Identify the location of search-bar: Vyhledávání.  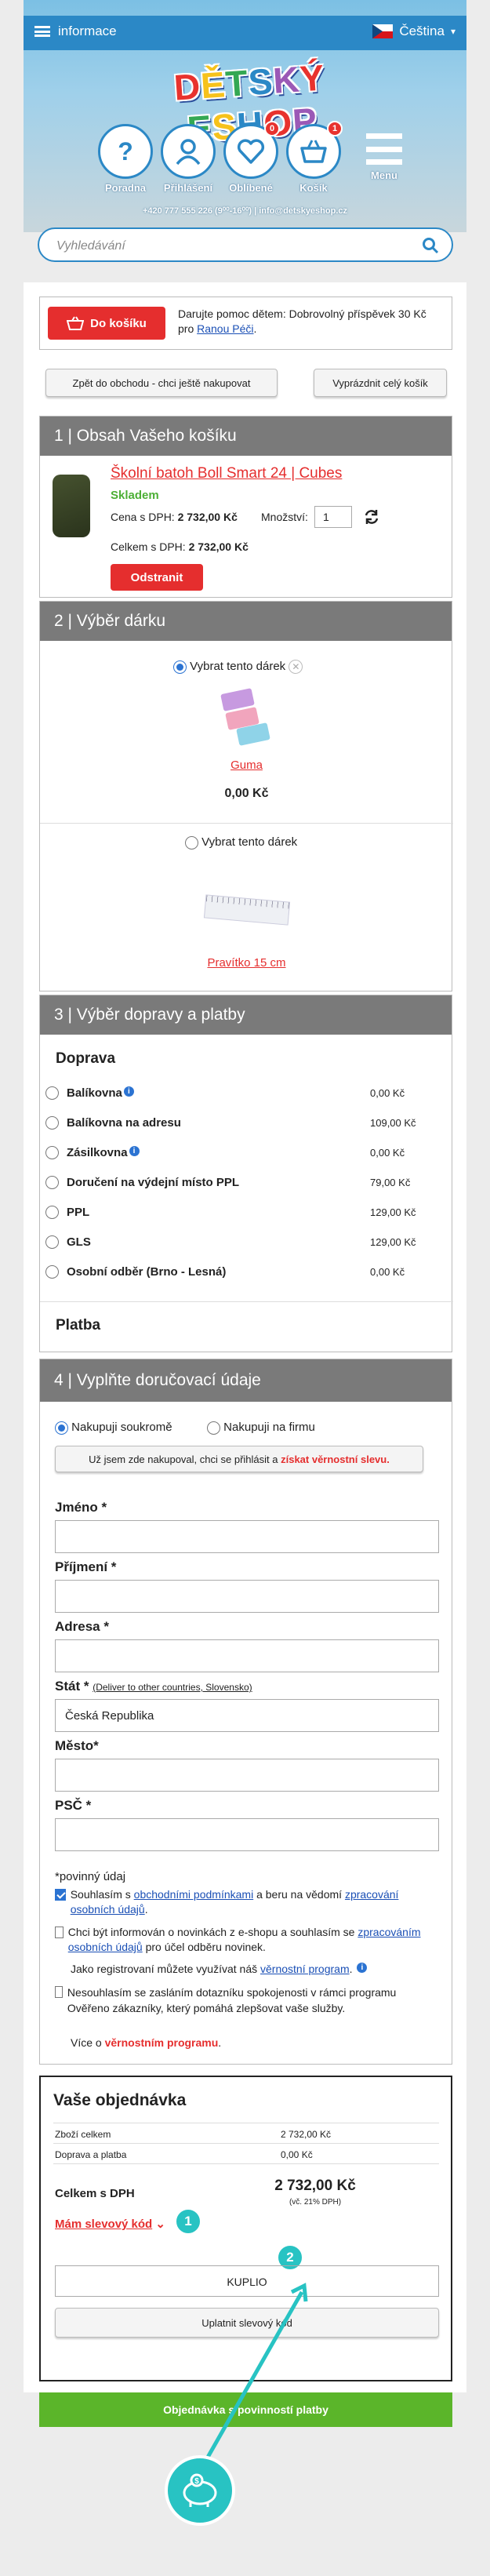
(245, 244).